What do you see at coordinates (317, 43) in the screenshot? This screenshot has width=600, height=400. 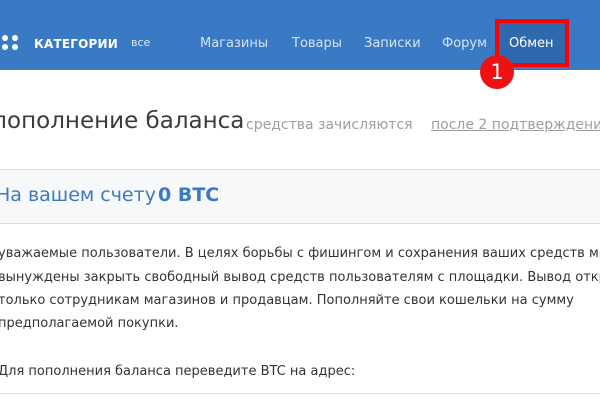 I see `nav-item-goods: Товары` at bounding box center [317, 43].